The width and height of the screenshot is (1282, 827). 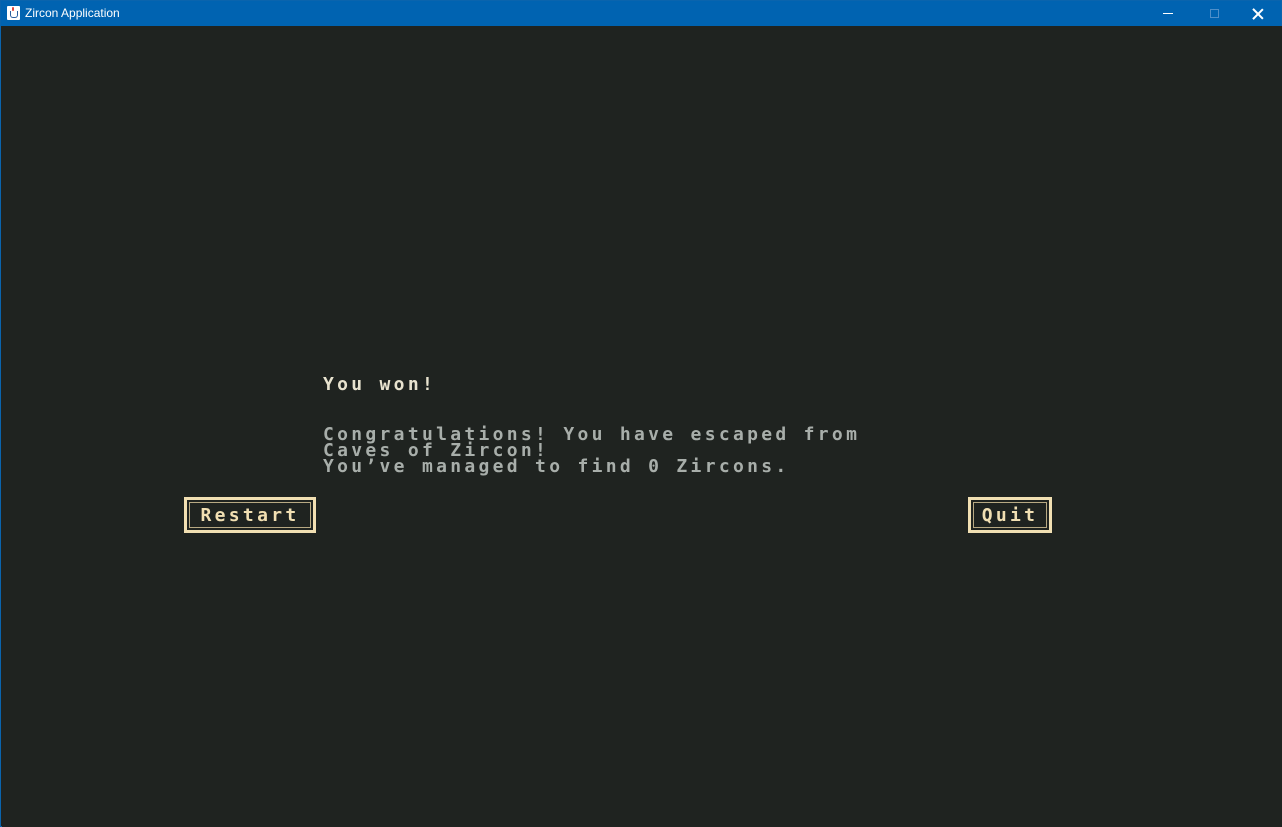 I want to click on close-button, so click(x=1258, y=13).